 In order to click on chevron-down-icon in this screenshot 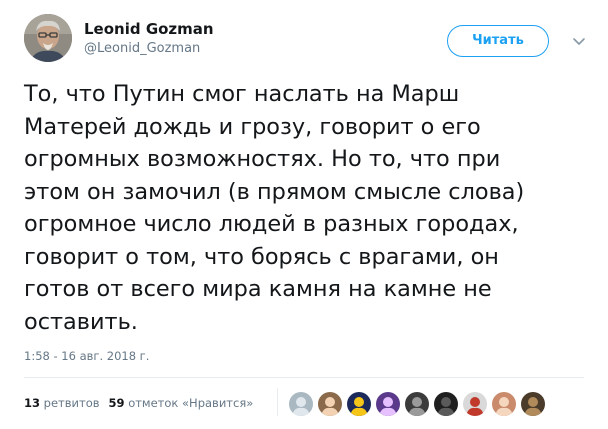, I will do `click(579, 41)`.